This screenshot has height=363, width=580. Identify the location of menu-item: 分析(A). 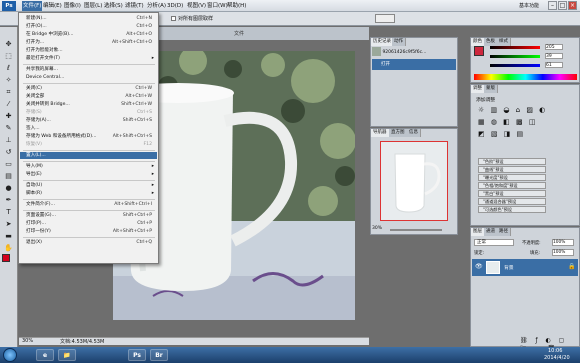
(156, 6).